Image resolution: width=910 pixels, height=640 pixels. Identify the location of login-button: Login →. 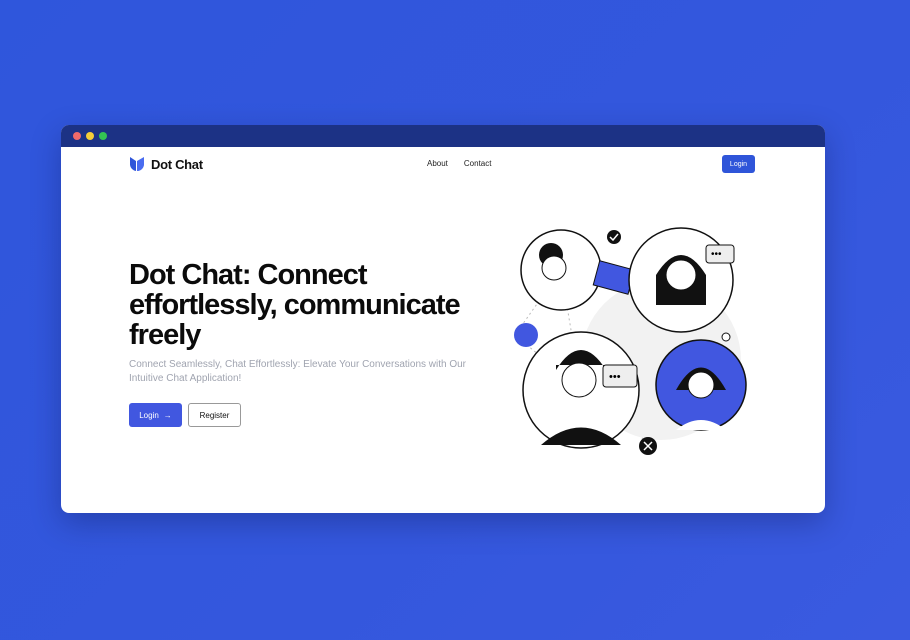
(155, 415).